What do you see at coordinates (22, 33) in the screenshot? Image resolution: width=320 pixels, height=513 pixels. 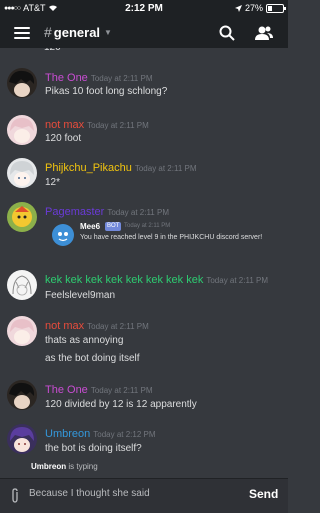 I see `menu-icon` at bounding box center [22, 33].